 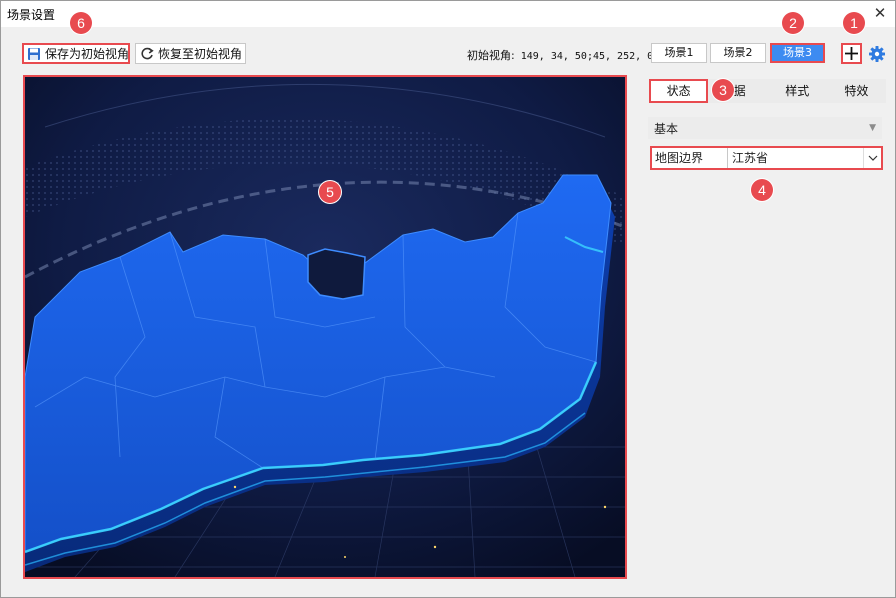 What do you see at coordinates (491, 55) in the screenshot?
I see `initial-view-label: 初始视角:` at bounding box center [491, 55].